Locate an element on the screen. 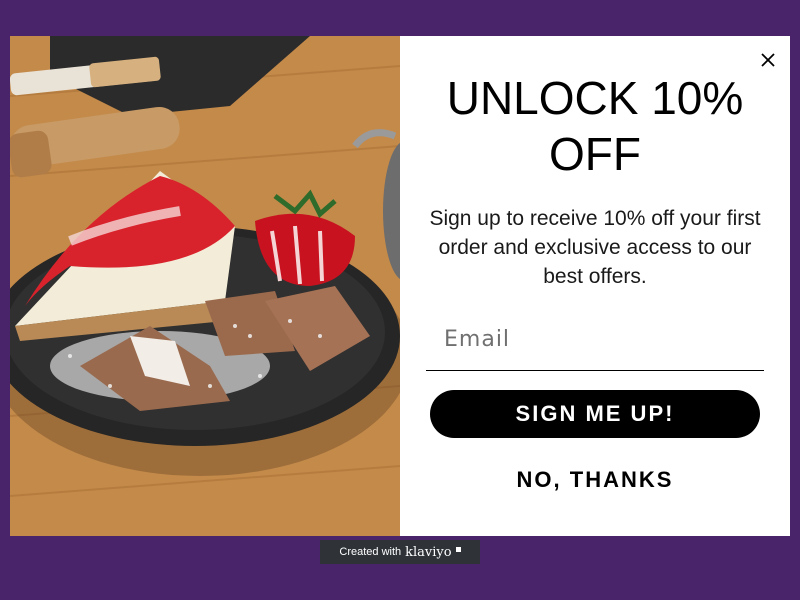 The image size is (800, 600). klaviyo-badge: Created with klaviyo is located at coordinates (400, 552).